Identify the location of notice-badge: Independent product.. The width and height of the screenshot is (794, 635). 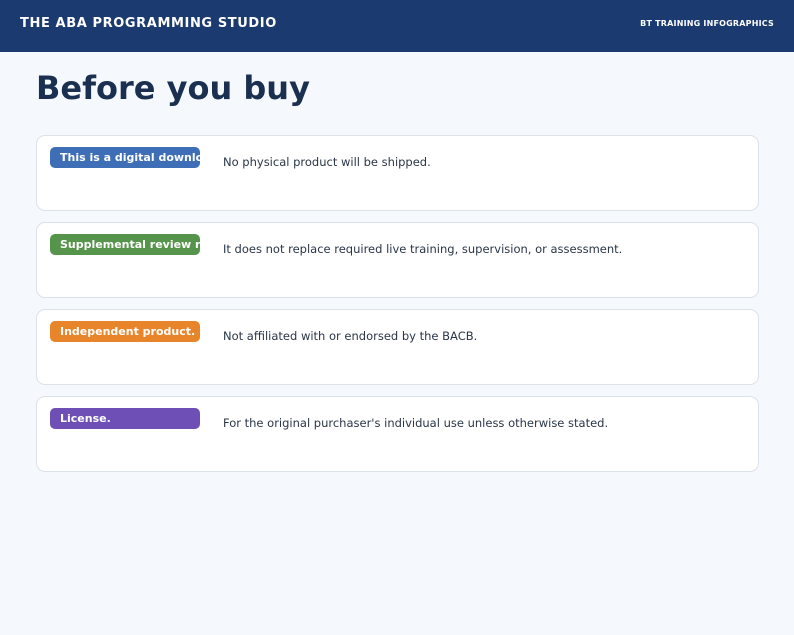
(125, 331).